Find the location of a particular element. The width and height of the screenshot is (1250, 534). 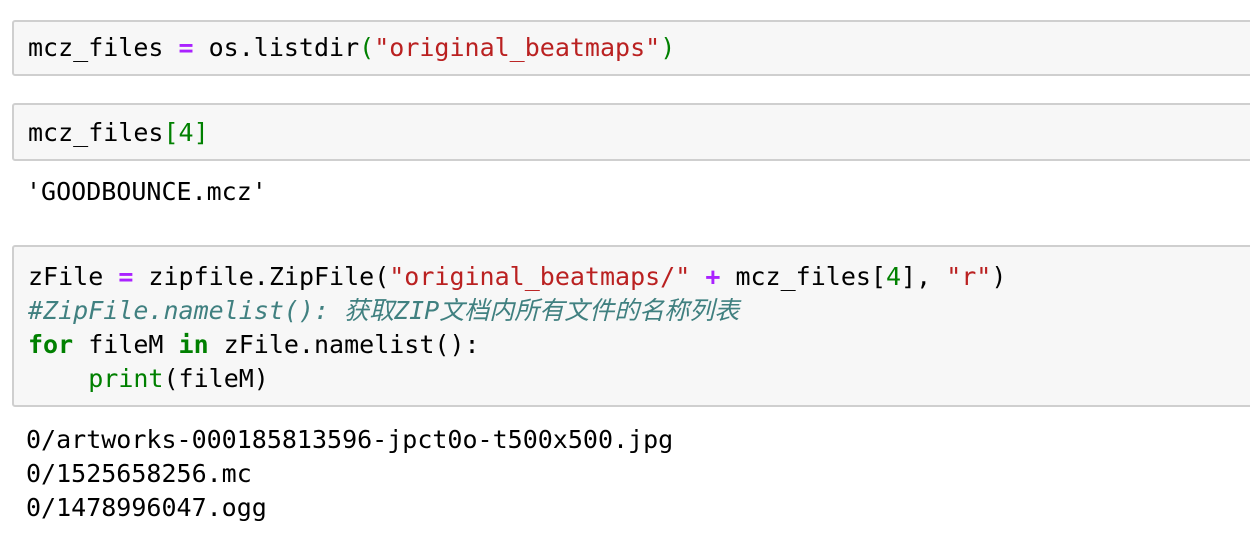

code-line: for fileM in zFile.namelist(): is located at coordinates (254, 345).